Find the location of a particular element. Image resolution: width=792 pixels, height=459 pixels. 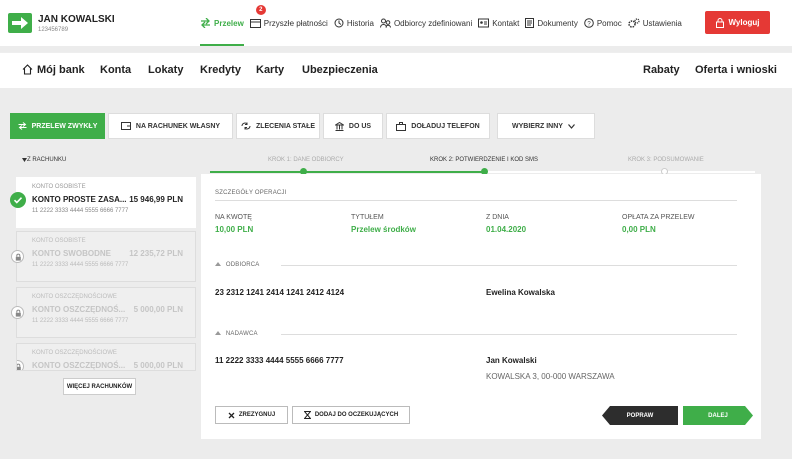

account-balance: 12 235,72 PLN is located at coordinates (156, 253).